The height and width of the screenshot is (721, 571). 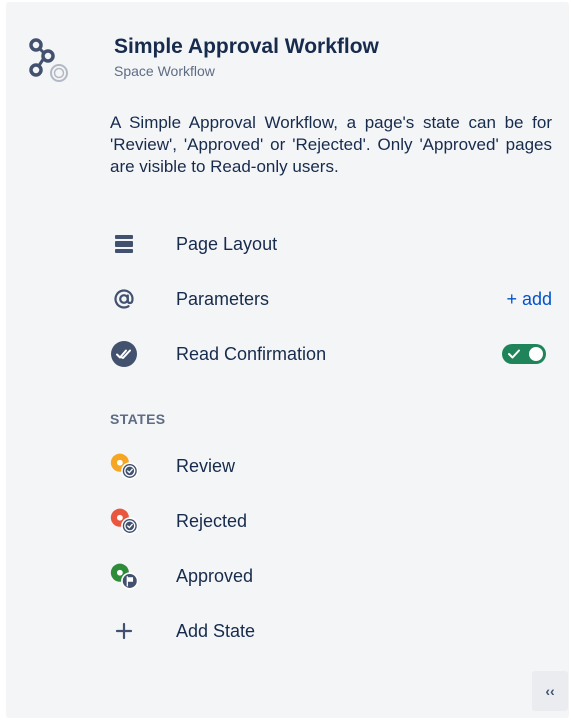 What do you see at coordinates (331, 631) in the screenshot?
I see `add-state-button: Add State` at bounding box center [331, 631].